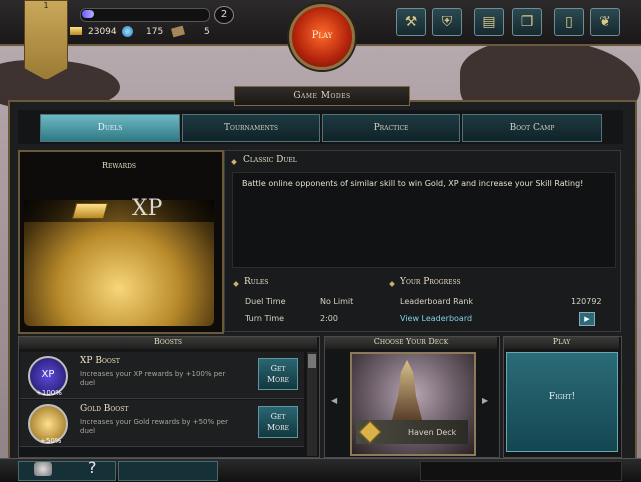 The height and width of the screenshot is (482, 641). What do you see at coordinates (224, 15) in the screenshot?
I see `level-badge: 2` at bounding box center [224, 15].